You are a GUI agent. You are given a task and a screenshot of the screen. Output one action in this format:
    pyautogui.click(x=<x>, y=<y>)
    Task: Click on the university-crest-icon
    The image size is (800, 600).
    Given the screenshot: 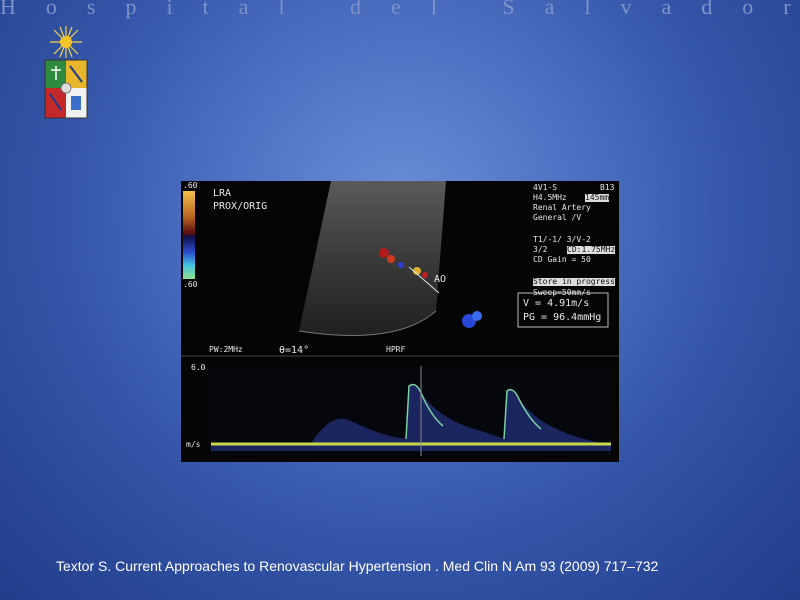 What is the action you would take?
    pyautogui.click(x=66, y=74)
    